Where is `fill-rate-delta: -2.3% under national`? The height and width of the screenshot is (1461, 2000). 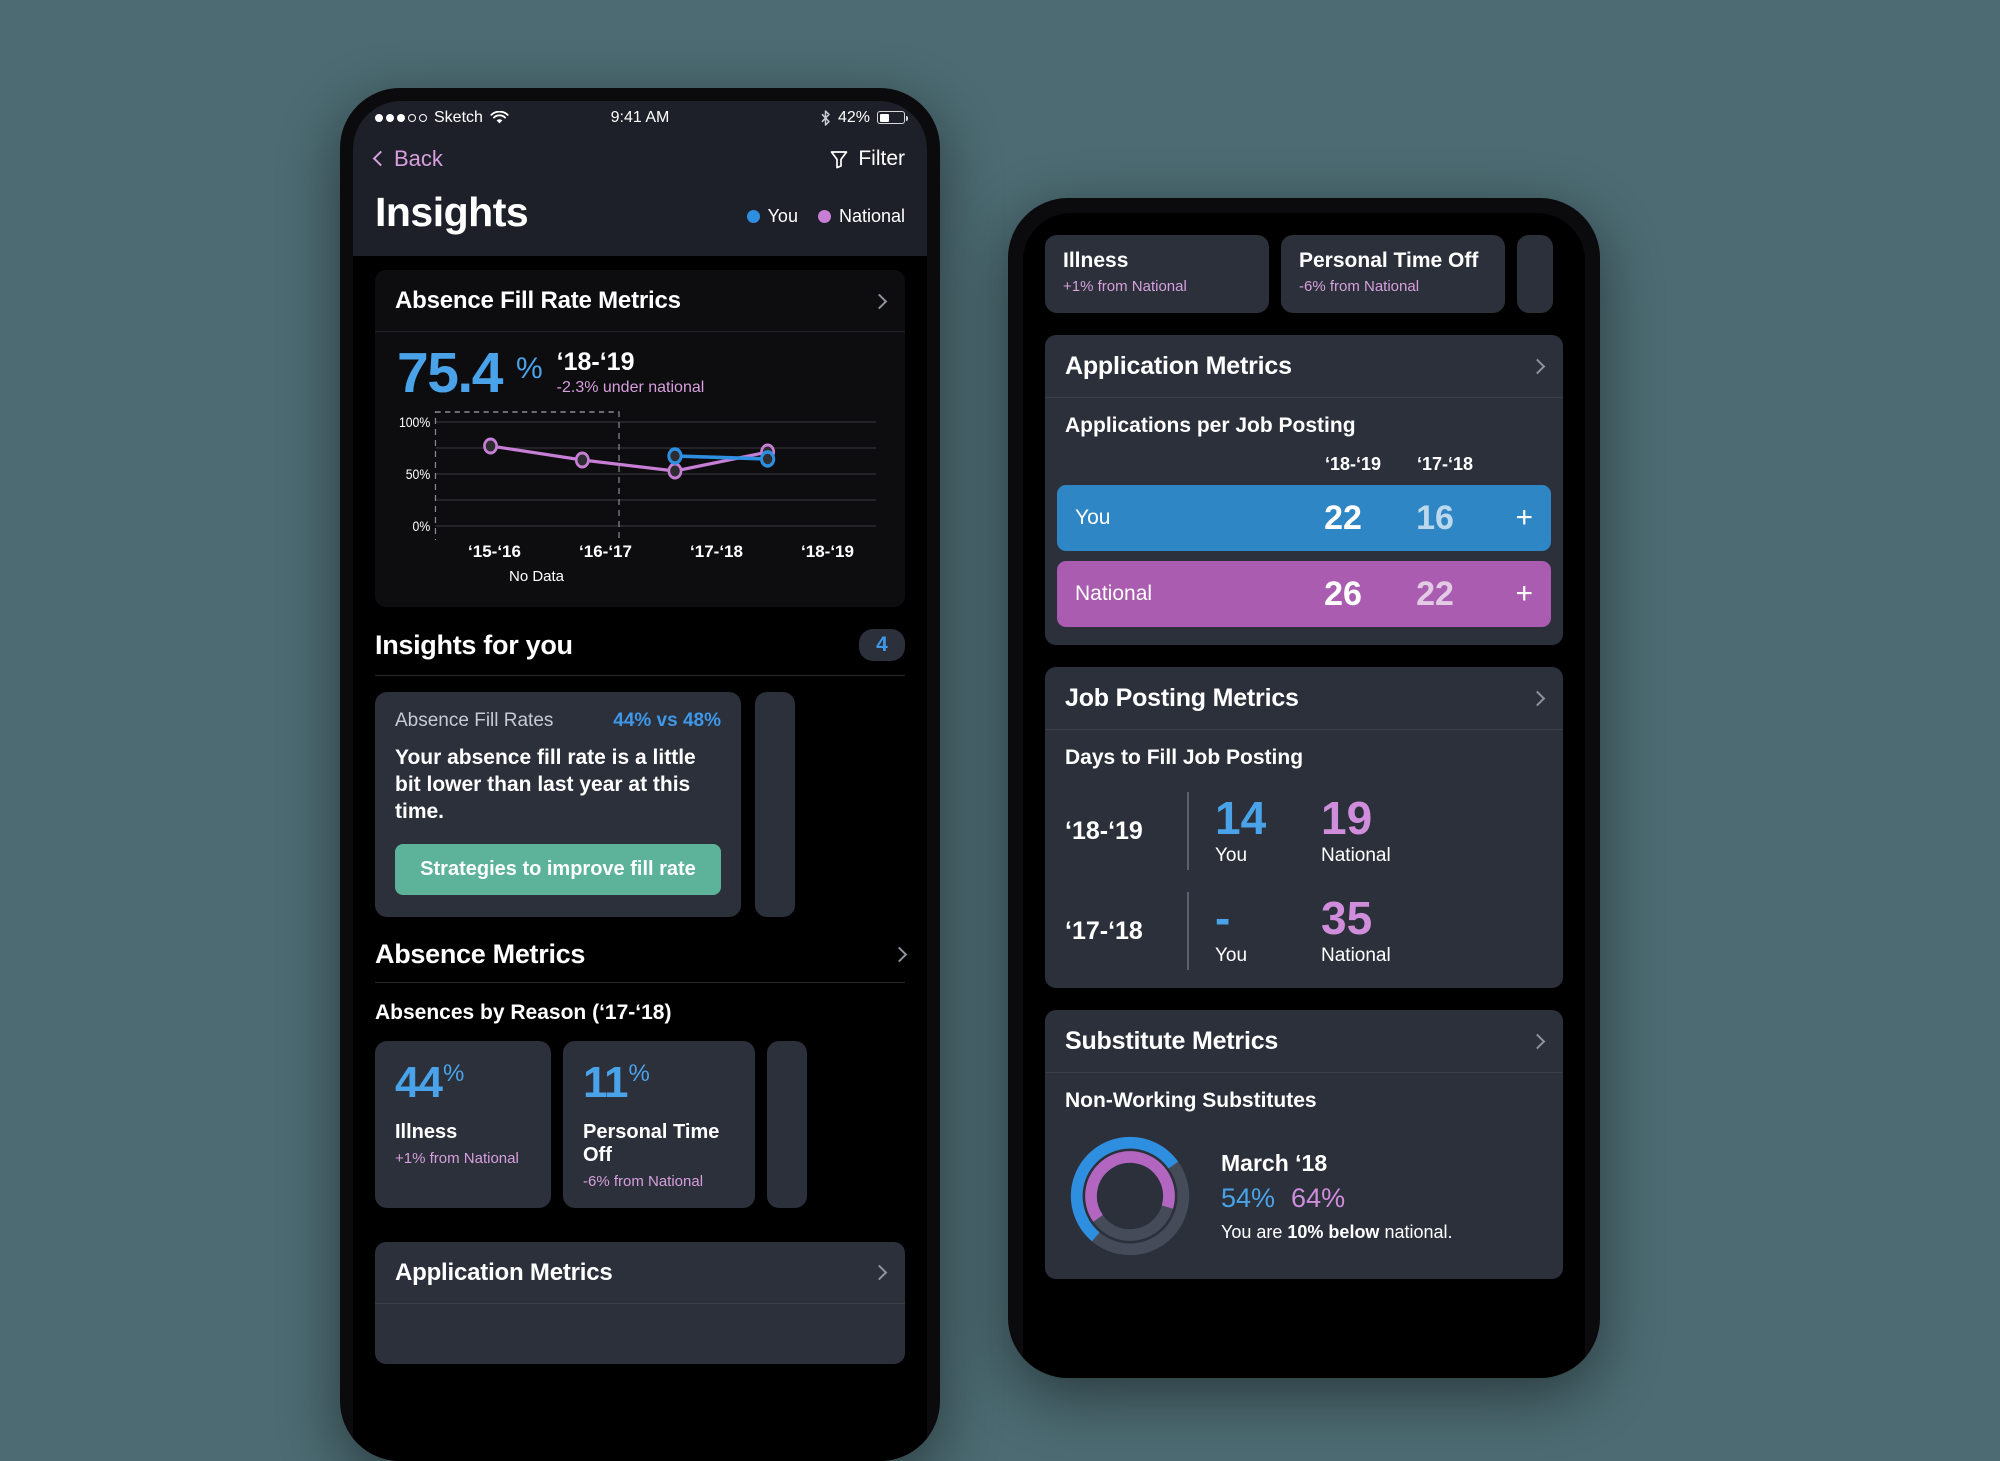 fill-rate-delta: -2.3% under national is located at coordinates (630, 387).